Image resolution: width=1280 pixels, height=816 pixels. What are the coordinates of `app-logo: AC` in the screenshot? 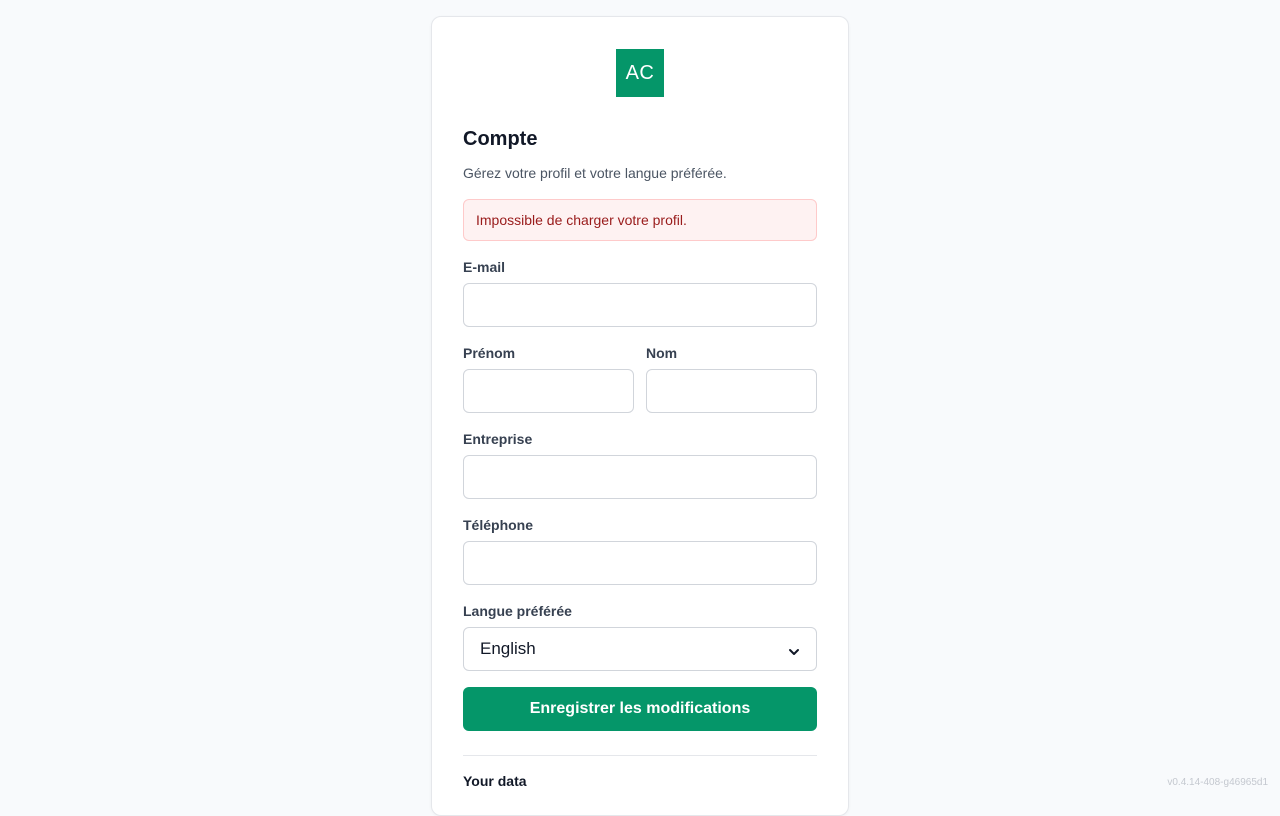 It's located at (640, 73).